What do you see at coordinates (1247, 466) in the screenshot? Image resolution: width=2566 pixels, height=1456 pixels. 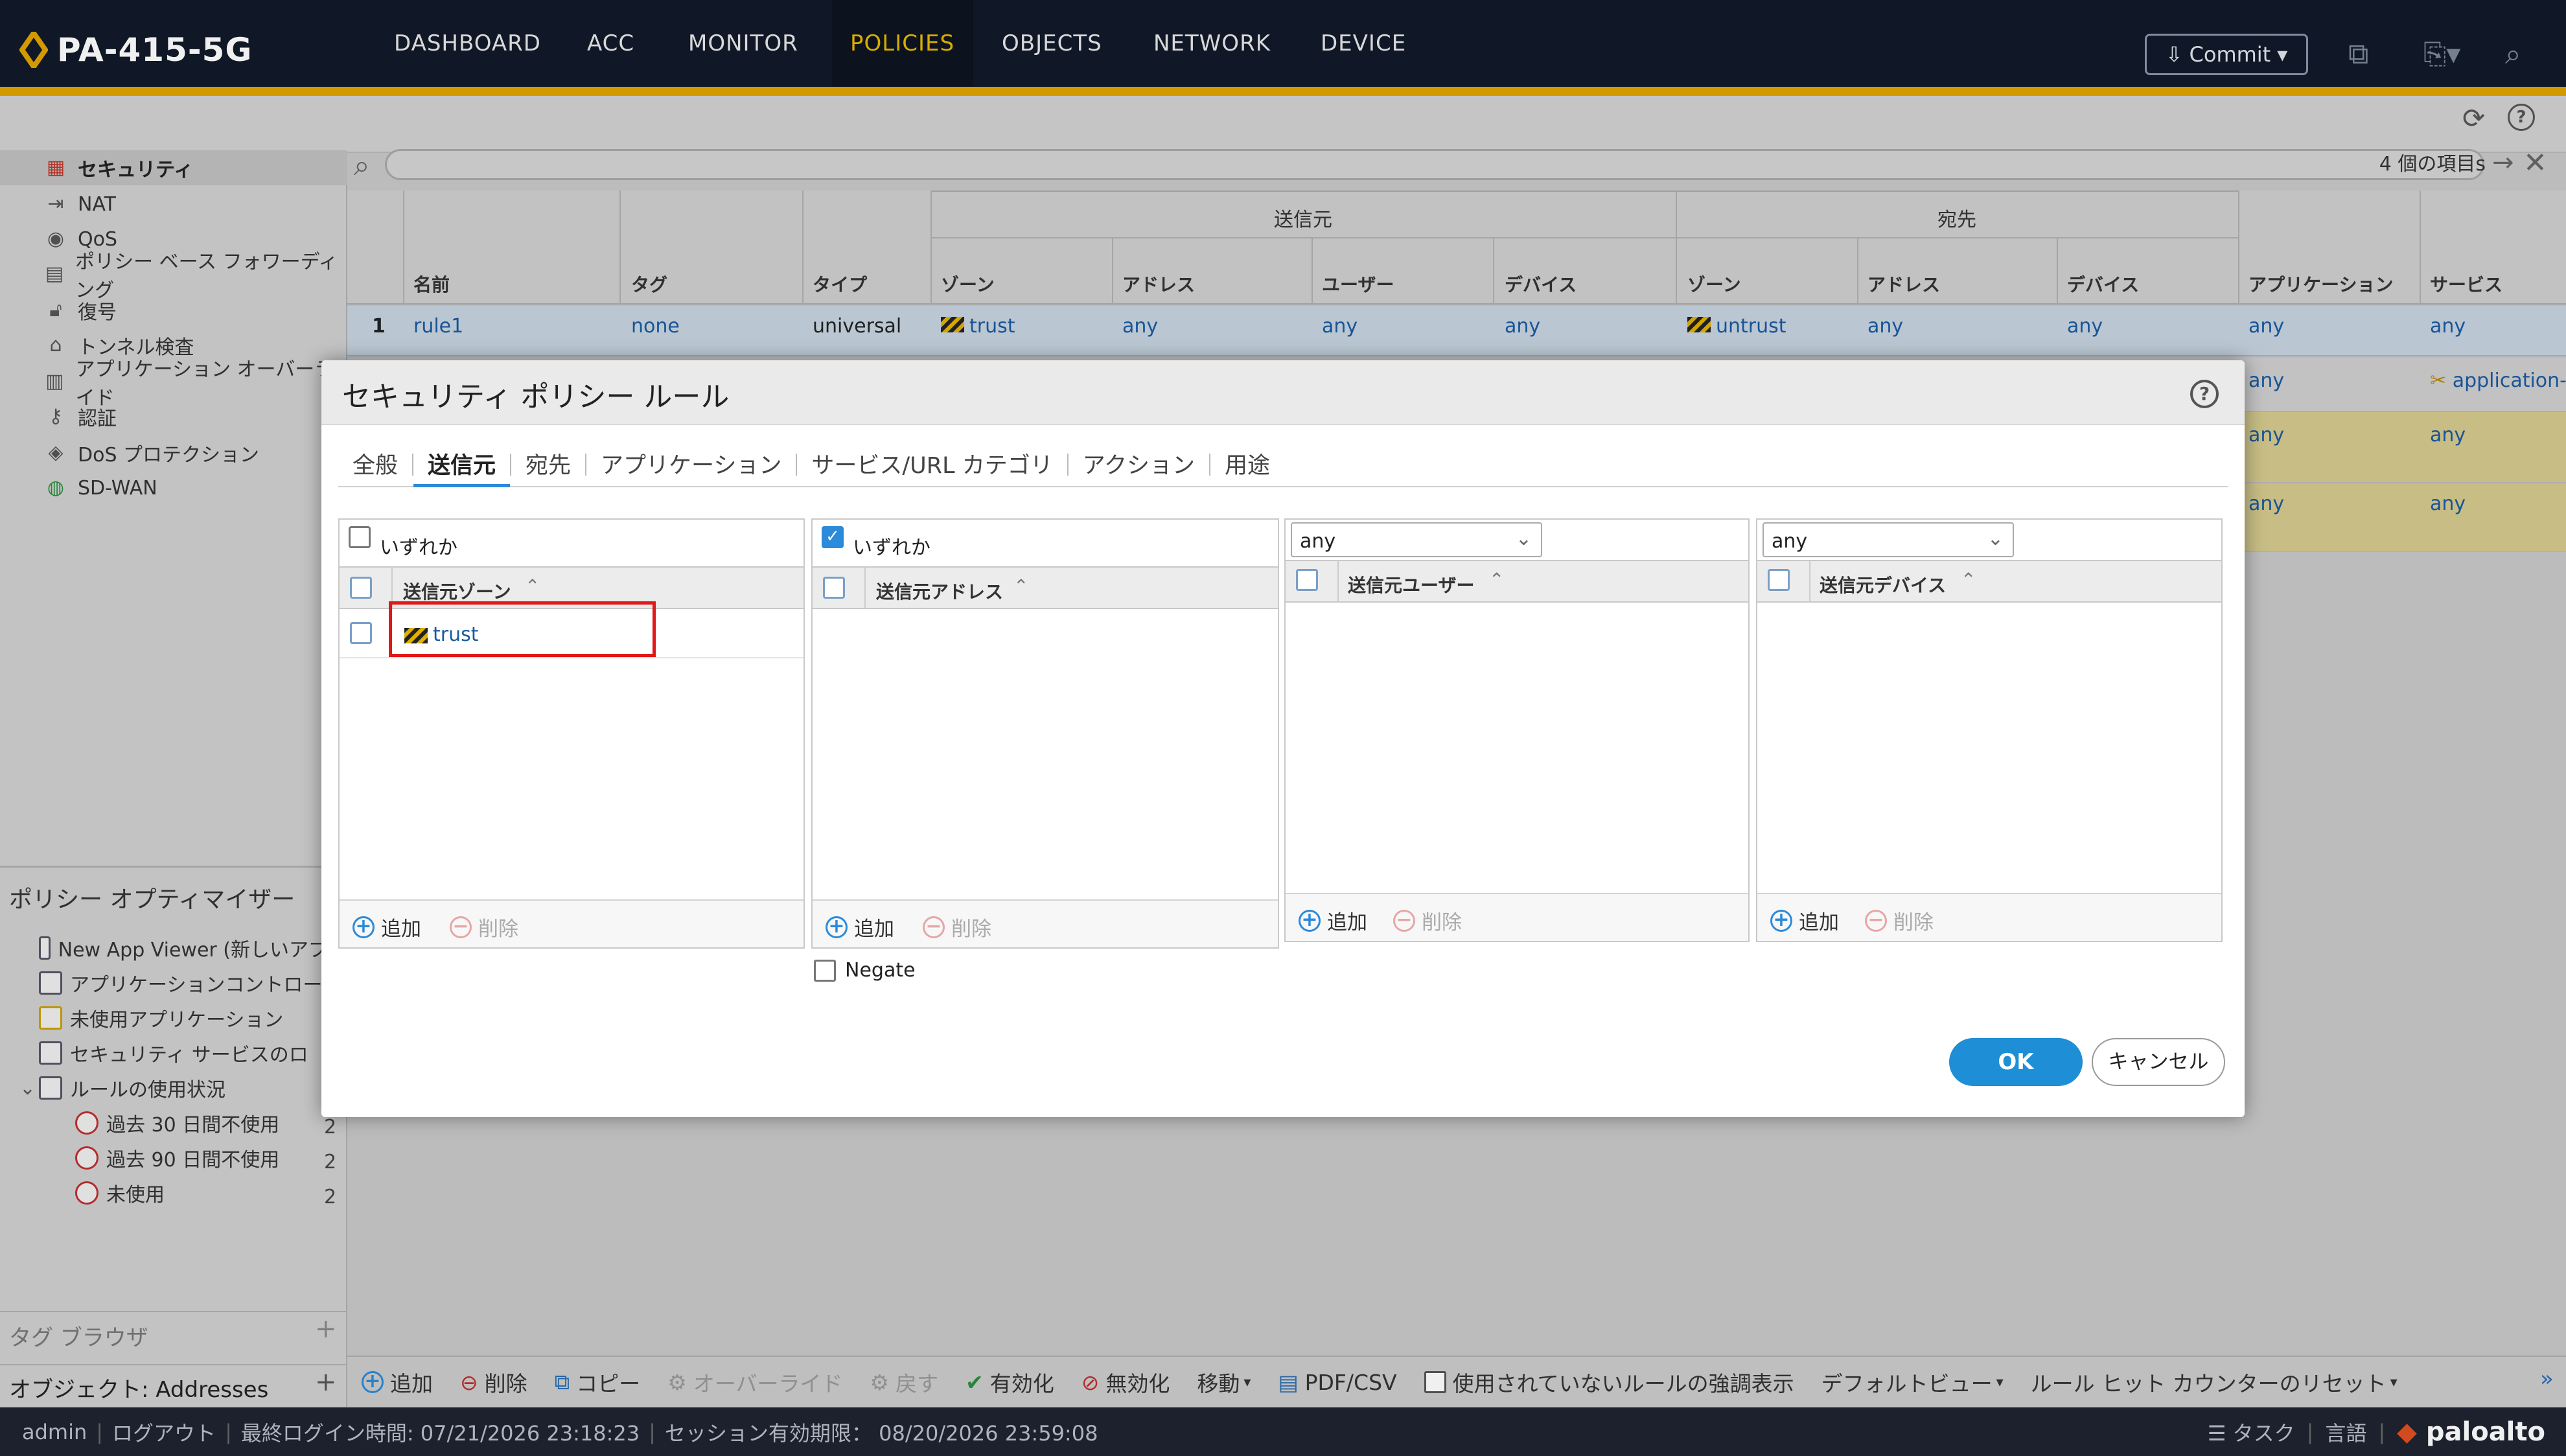 I see `tab-usage: 用途` at bounding box center [1247, 466].